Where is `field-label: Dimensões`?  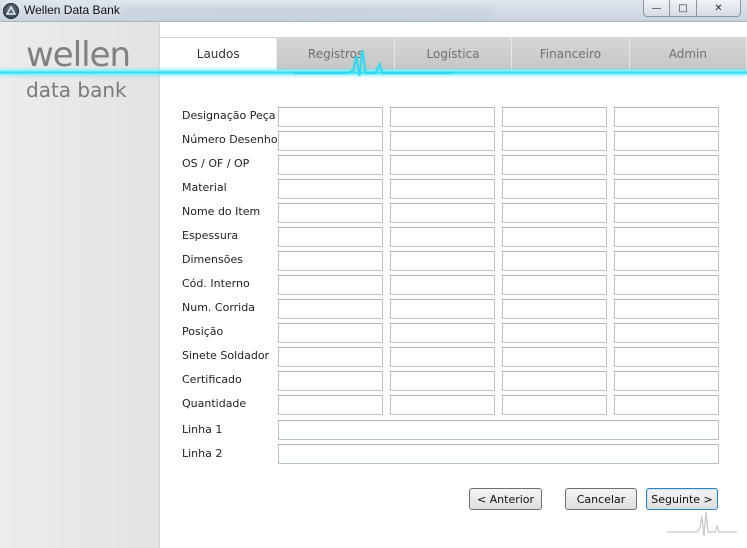 field-label: Dimensões is located at coordinates (212, 259).